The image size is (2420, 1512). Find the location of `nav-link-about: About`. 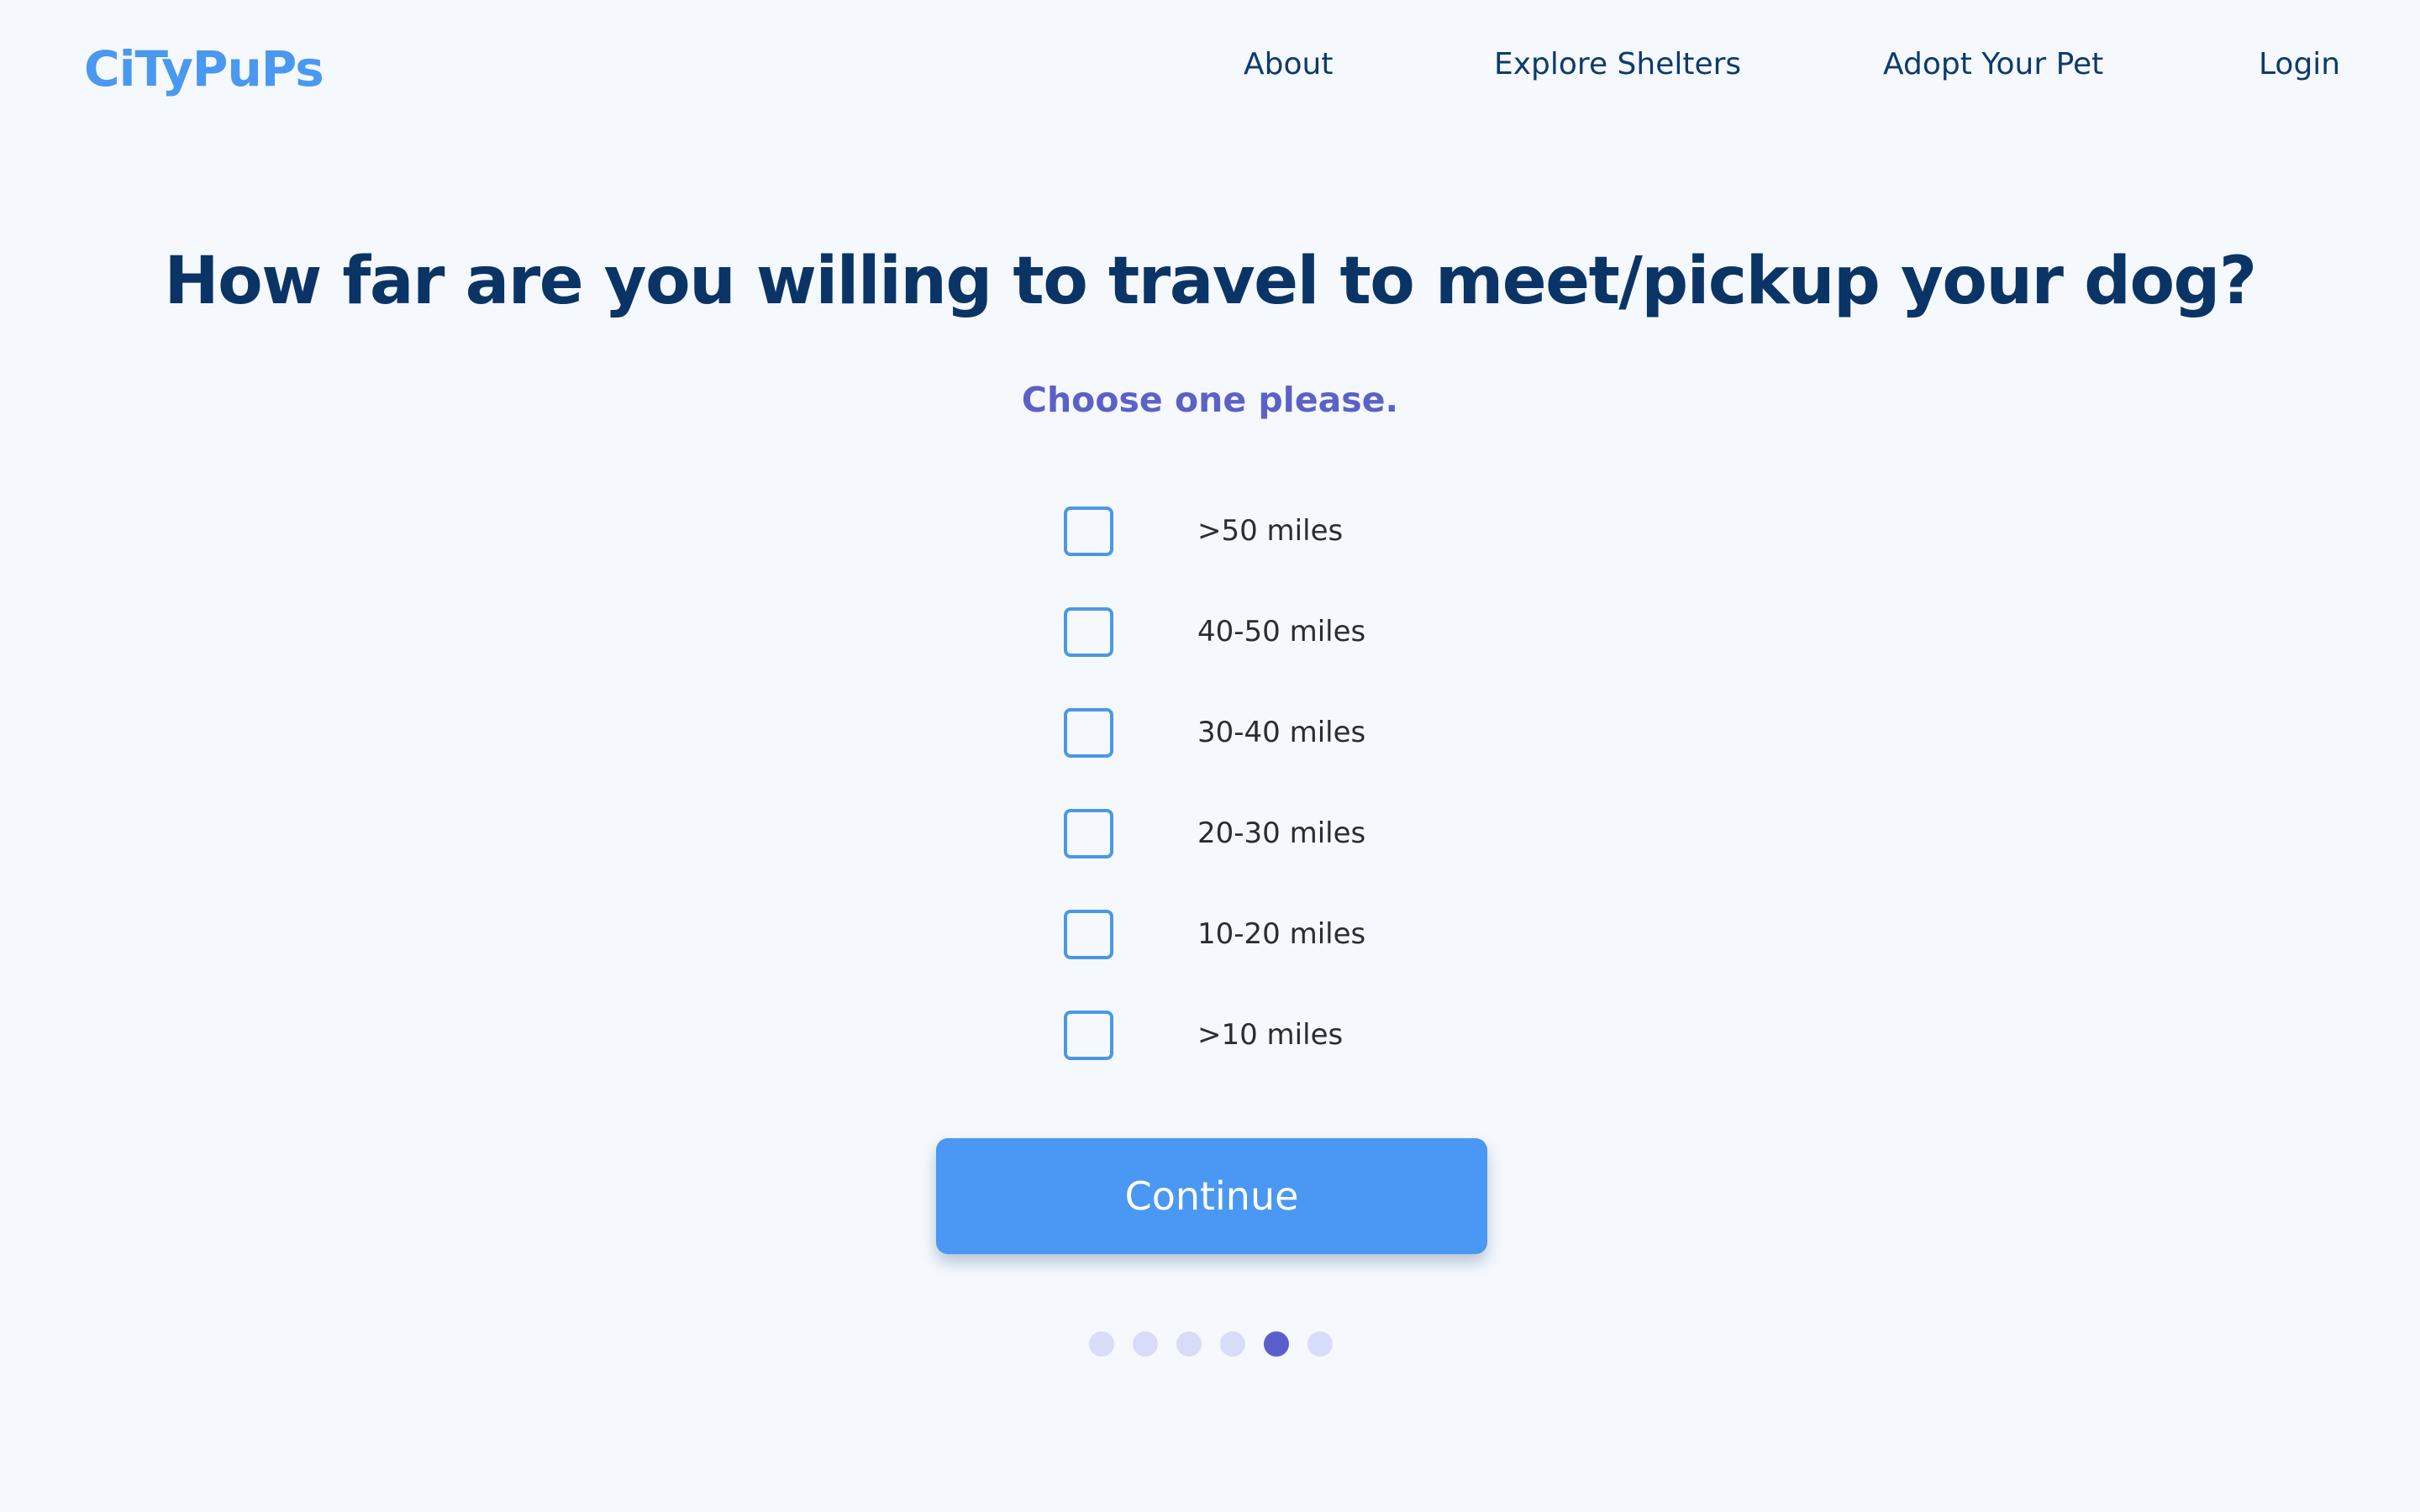

nav-link-about: About is located at coordinates (1288, 64).